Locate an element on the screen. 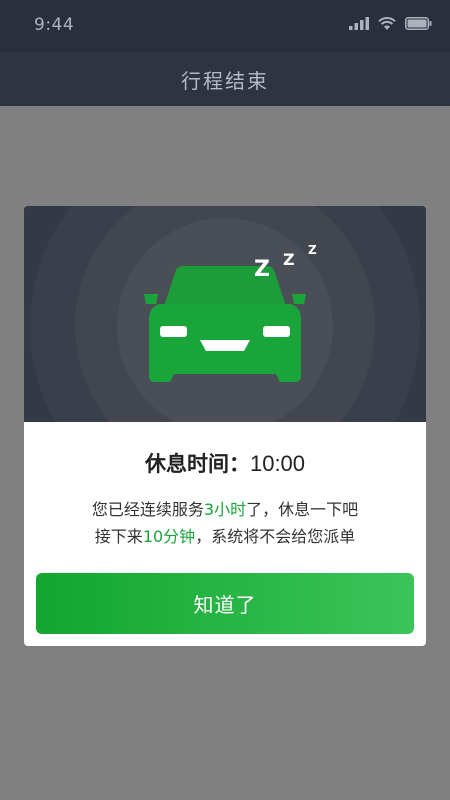 The width and height of the screenshot is (450, 800). message-text: 接下来 is located at coordinates (118, 536).